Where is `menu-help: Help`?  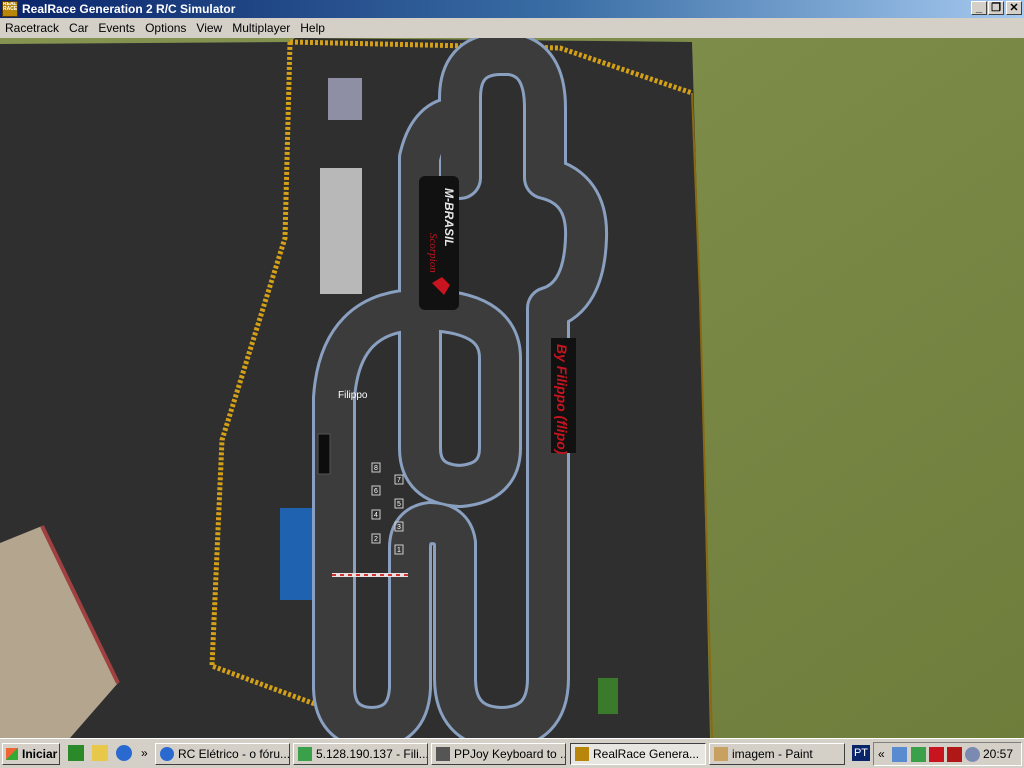 menu-help: Help is located at coordinates (312, 28).